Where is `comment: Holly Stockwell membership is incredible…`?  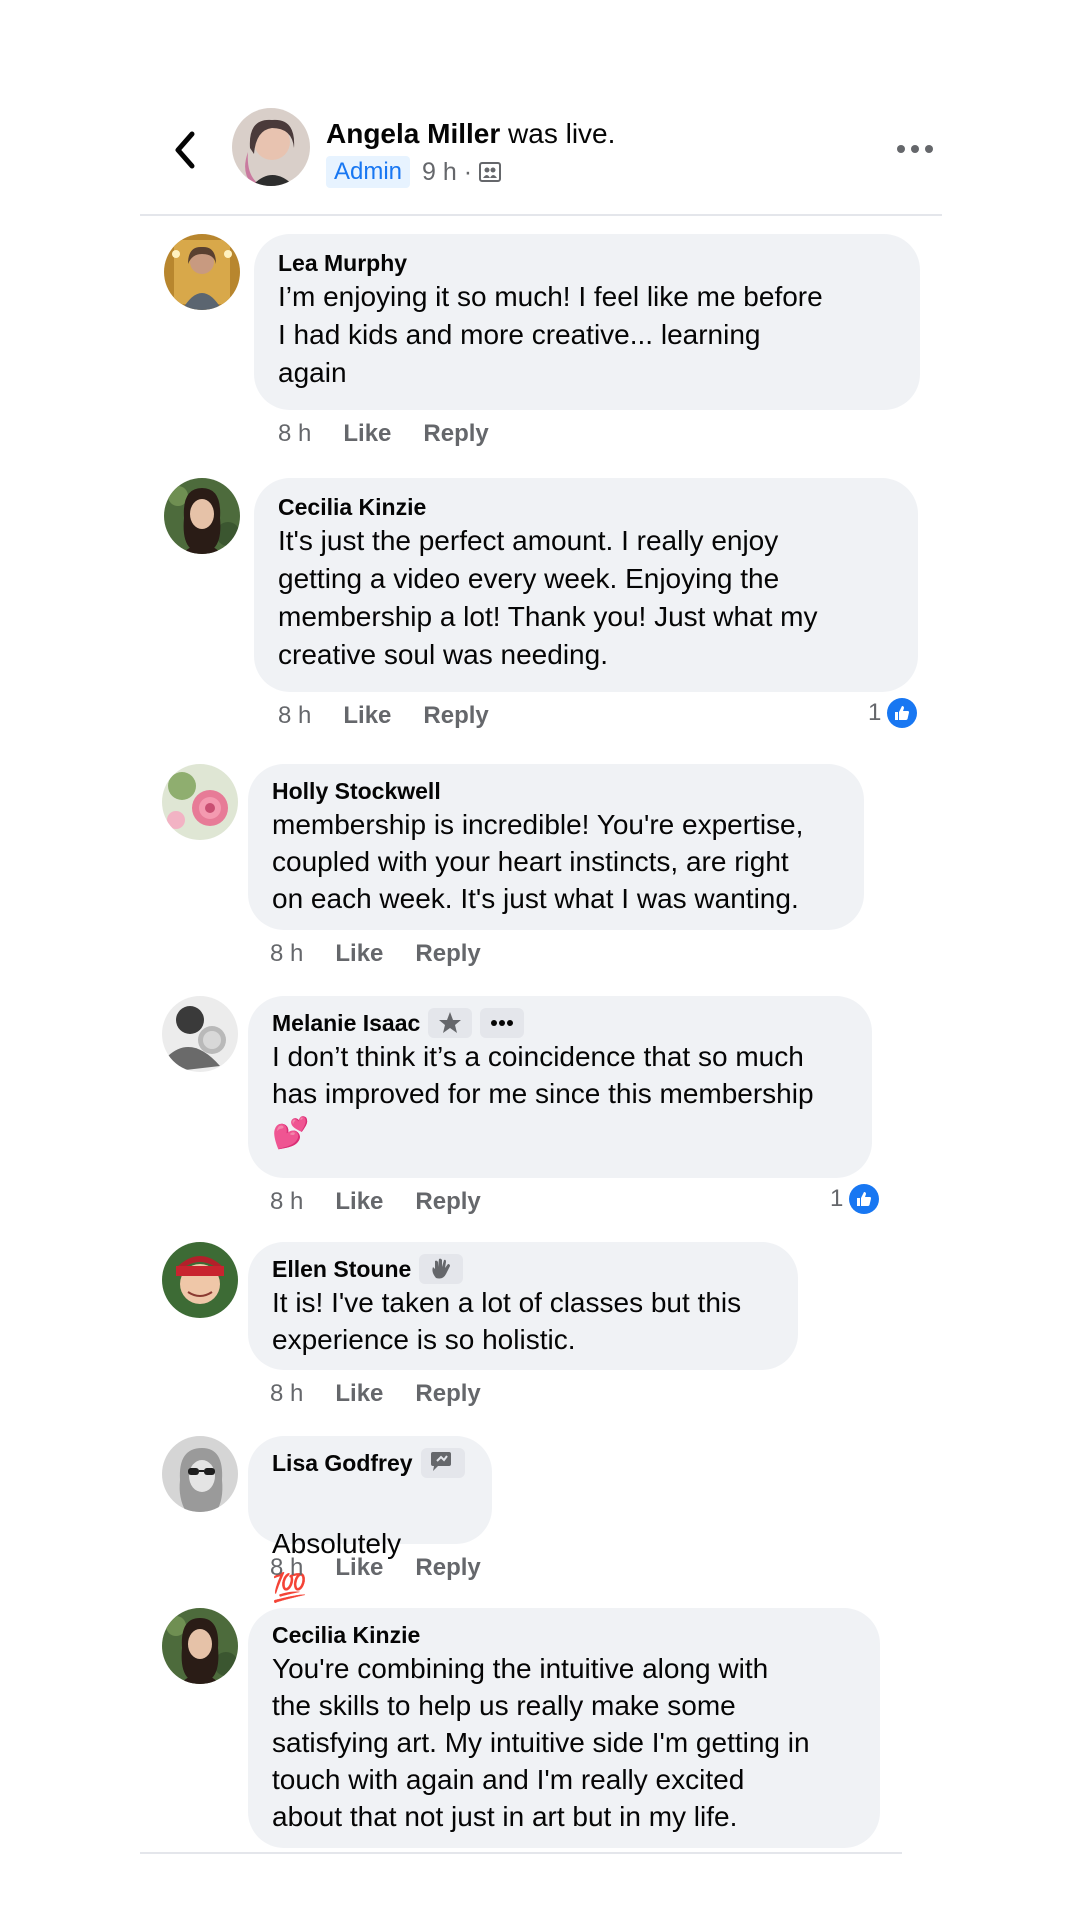 comment: Holly Stockwell membership is incredible… is located at coordinates (532, 865).